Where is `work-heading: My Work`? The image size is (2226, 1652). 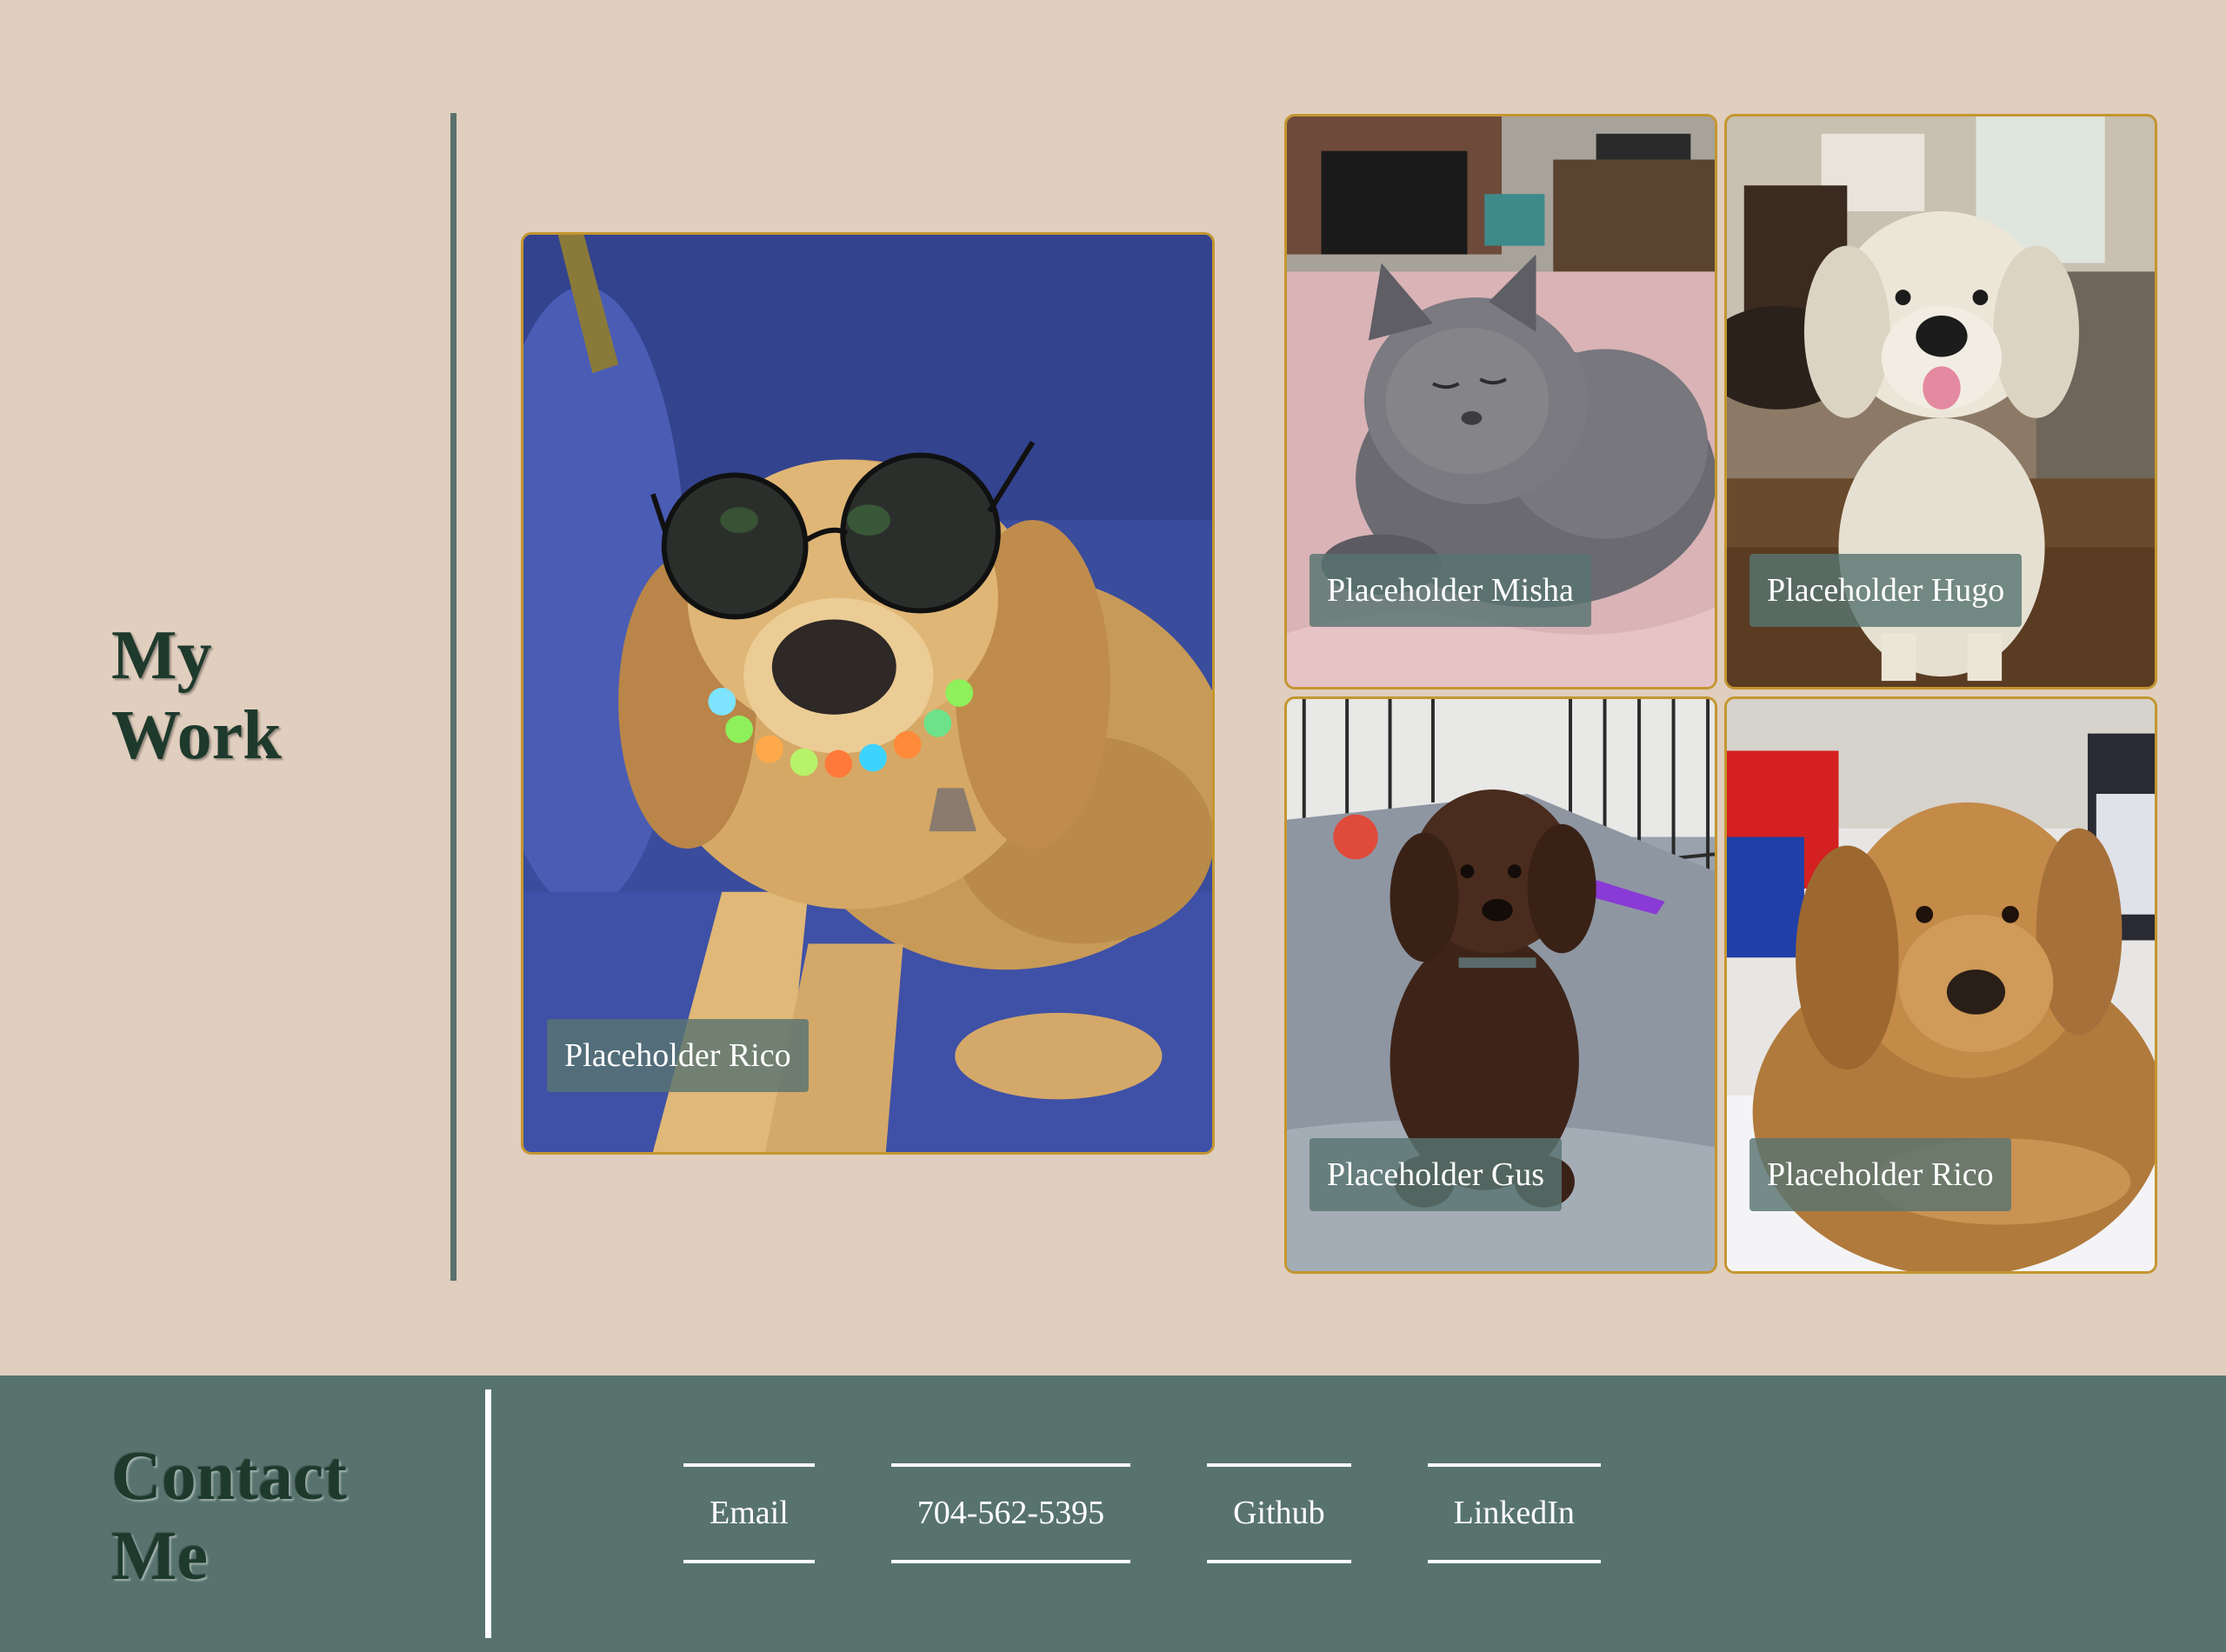
work-heading: My Work is located at coordinates (196, 695).